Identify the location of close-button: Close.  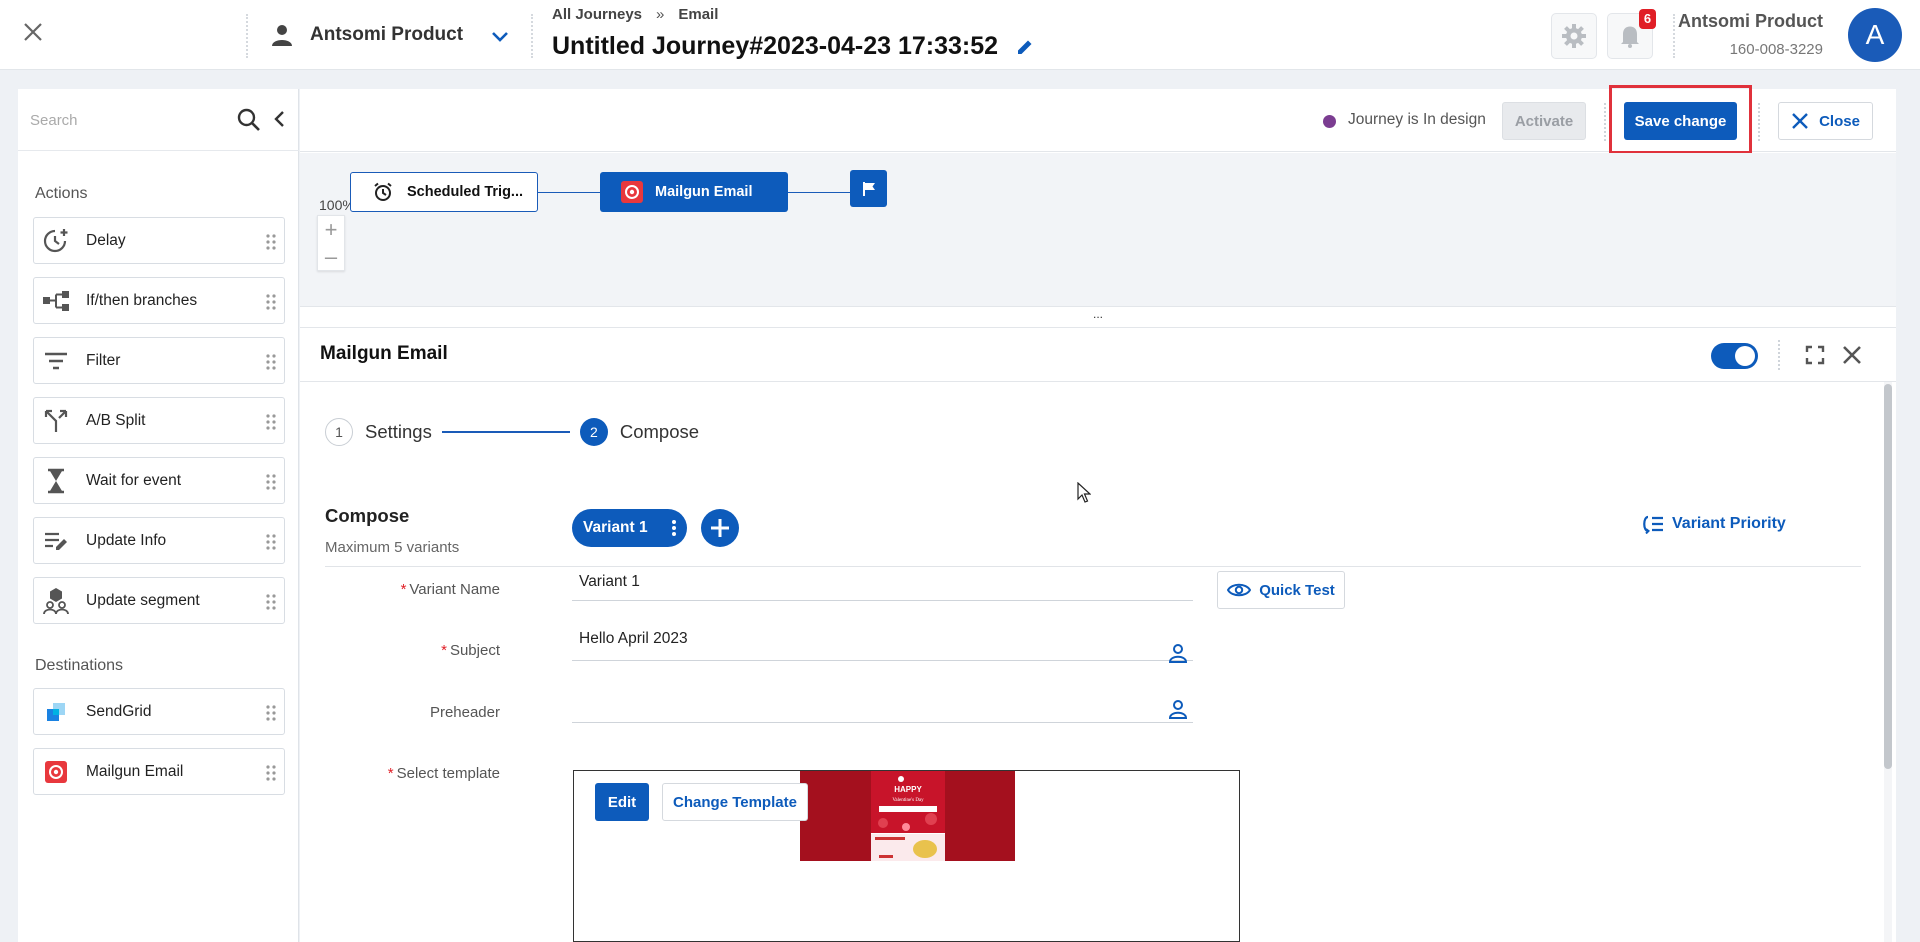
(1825, 121).